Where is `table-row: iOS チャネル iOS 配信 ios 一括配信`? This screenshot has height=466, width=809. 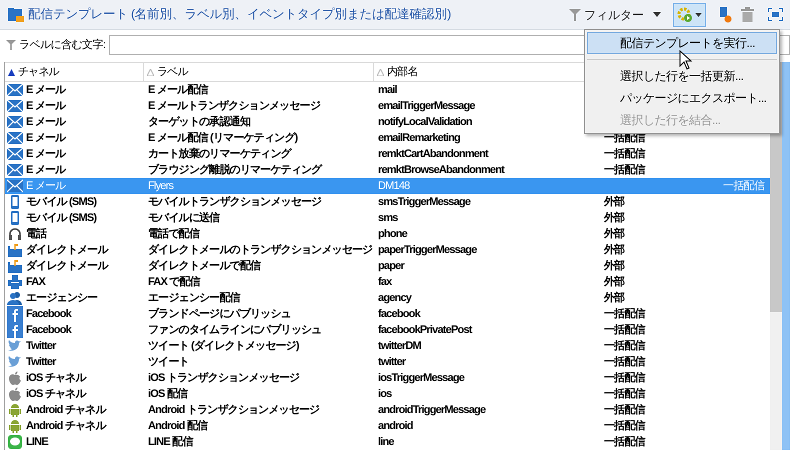 table-row: iOS チャネル iOS 配信 ios 一括配信 is located at coordinates (387, 394).